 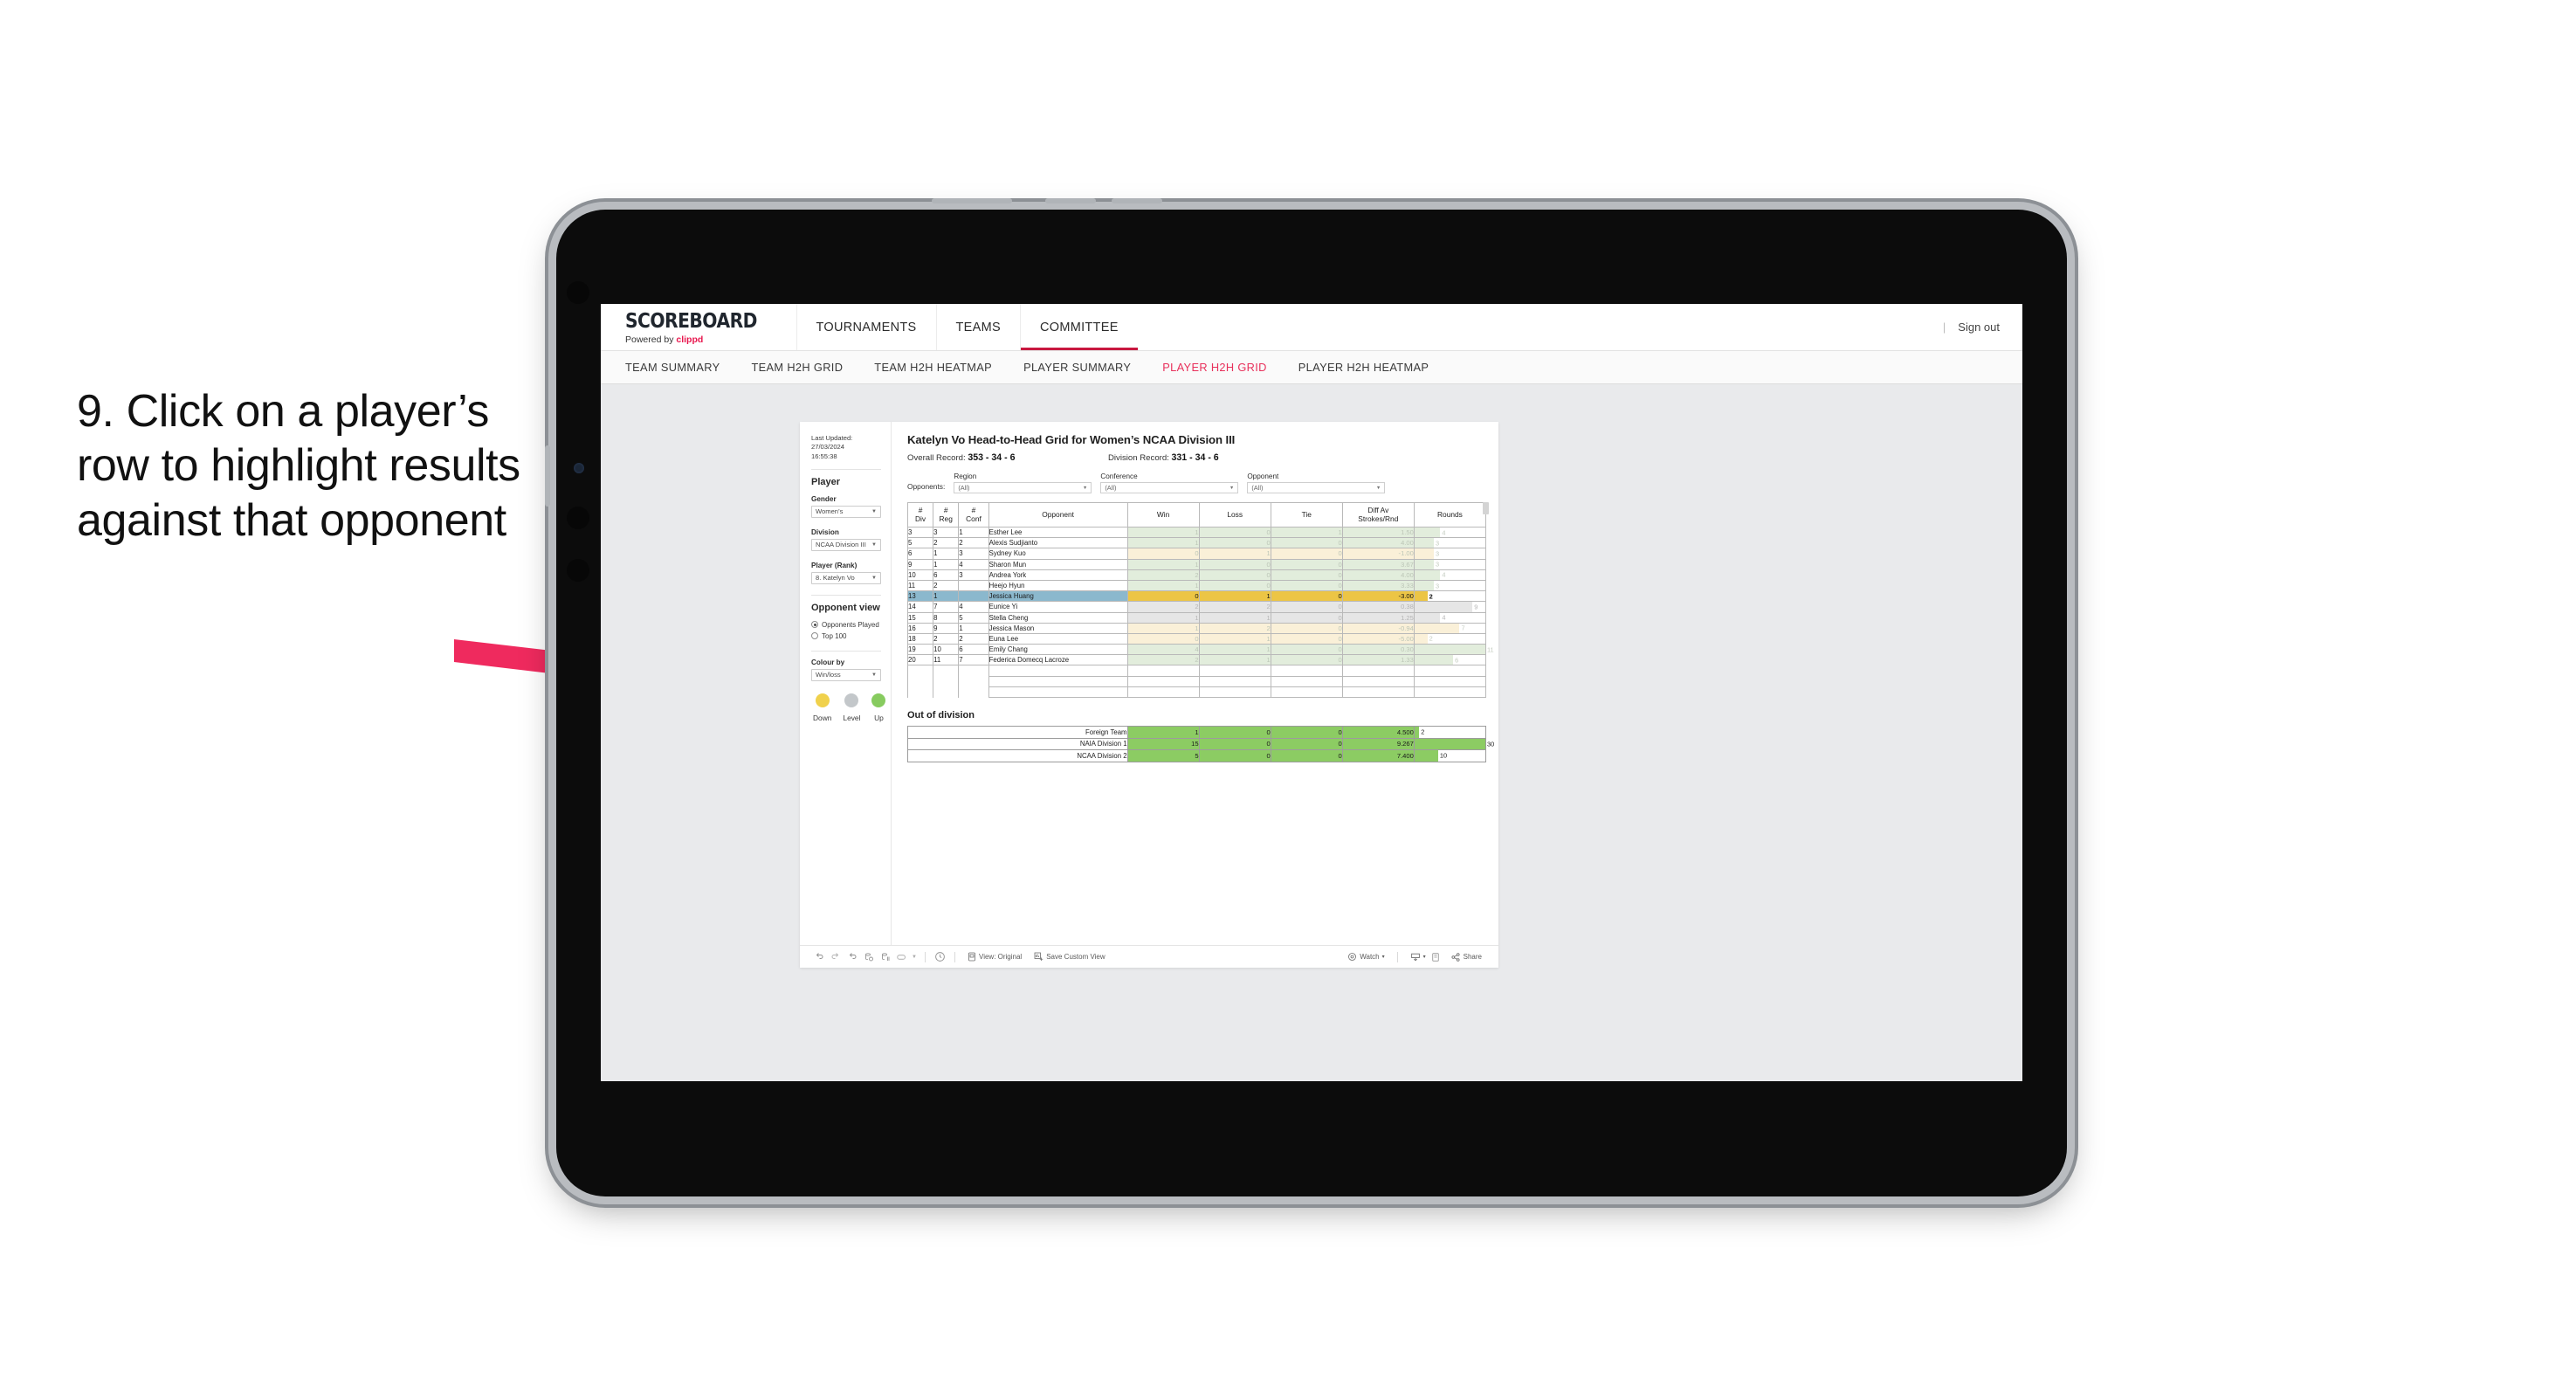 What do you see at coordinates (866, 327) in the screenshot?
I see `nav-item-tournaments: TOURNAMENTS` at bounding box center [866, 327].